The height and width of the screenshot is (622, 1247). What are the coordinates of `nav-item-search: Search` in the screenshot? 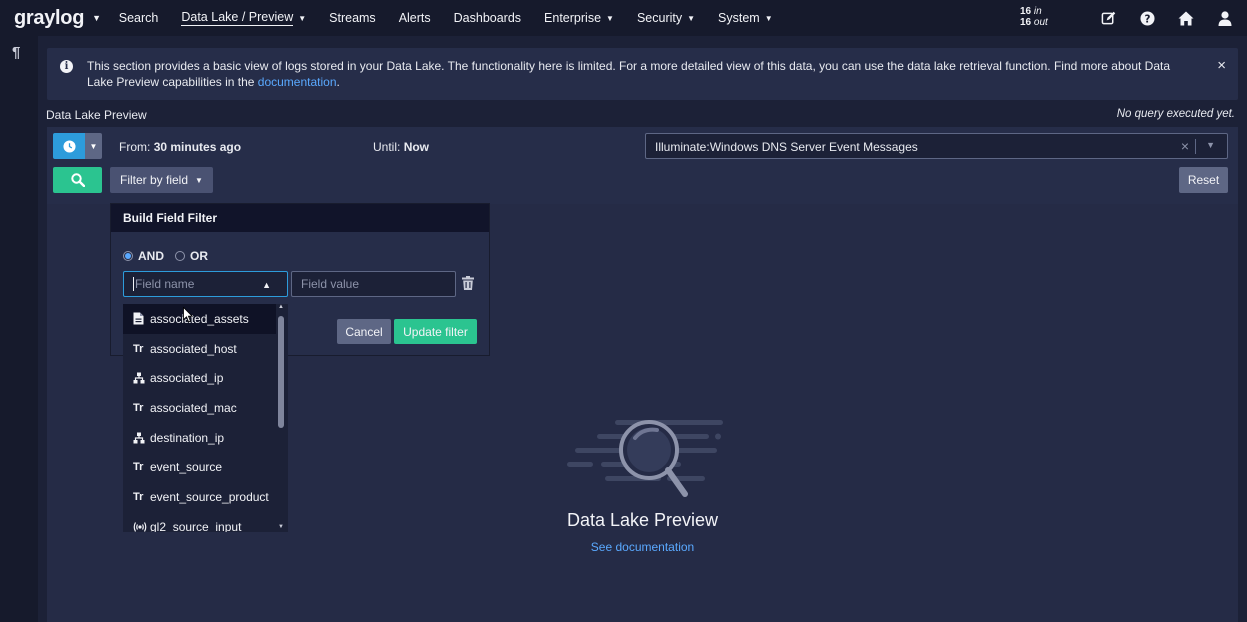 It's located at (139, 18).